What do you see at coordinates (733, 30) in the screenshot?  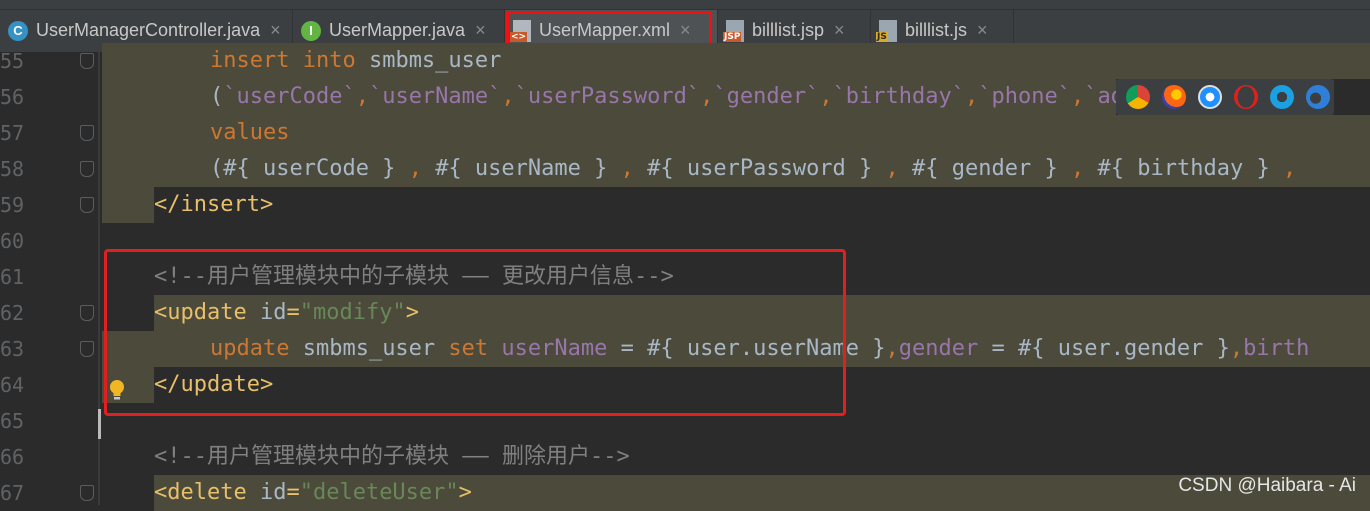 I see `jsp-file-icon: JSP` at bounding box center [733, 30].